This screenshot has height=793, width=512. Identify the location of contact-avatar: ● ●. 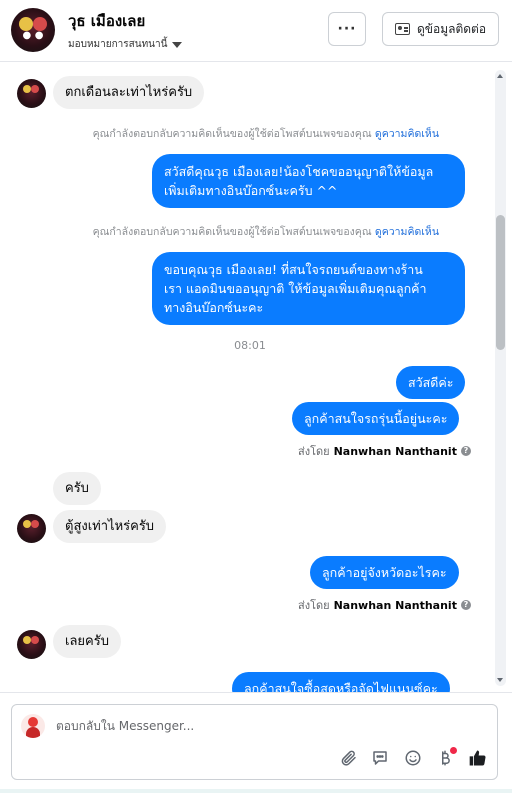
(33, 30).